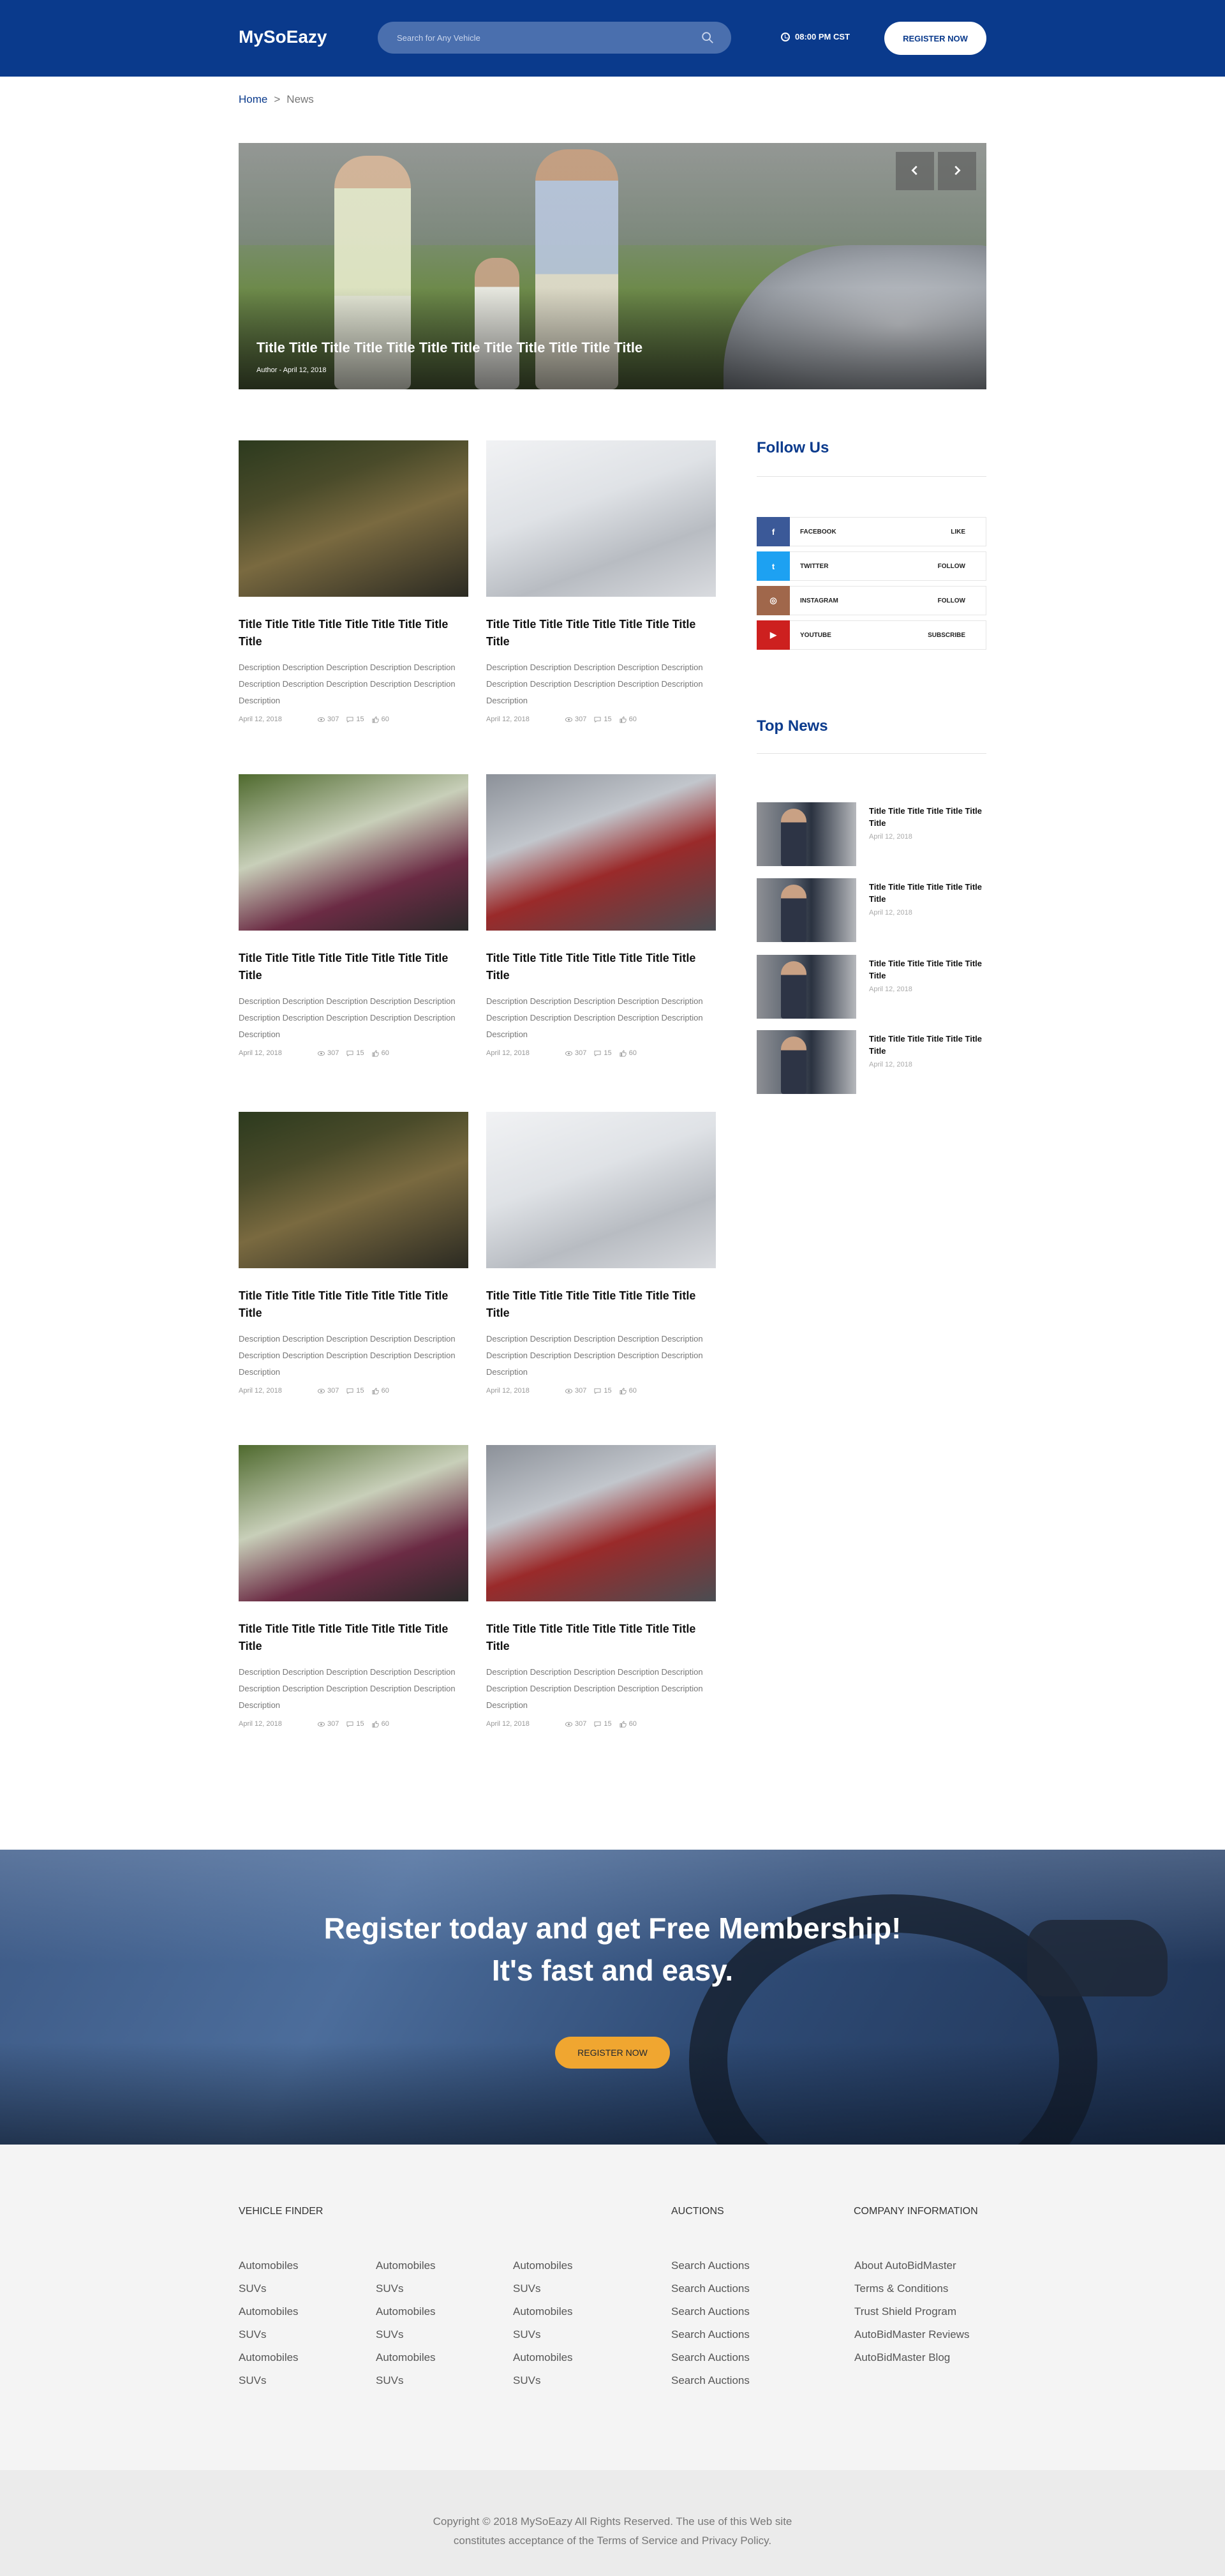 The width and height of the screenshot is (1225, 2576). I want to click on breadcrumb: Home > News, so click(276, 99).